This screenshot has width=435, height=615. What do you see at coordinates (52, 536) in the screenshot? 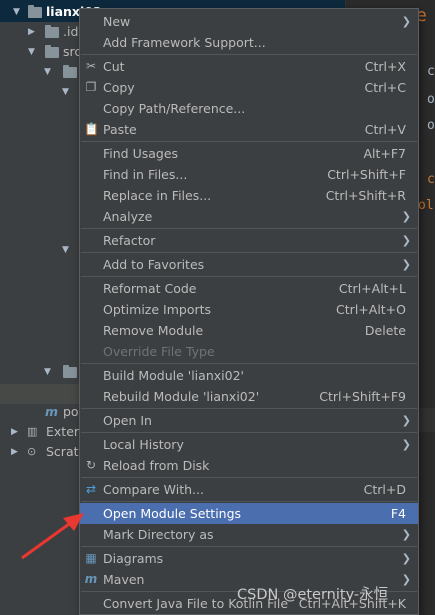
I see `annotation-arrow` at bounding box center [52, 536].